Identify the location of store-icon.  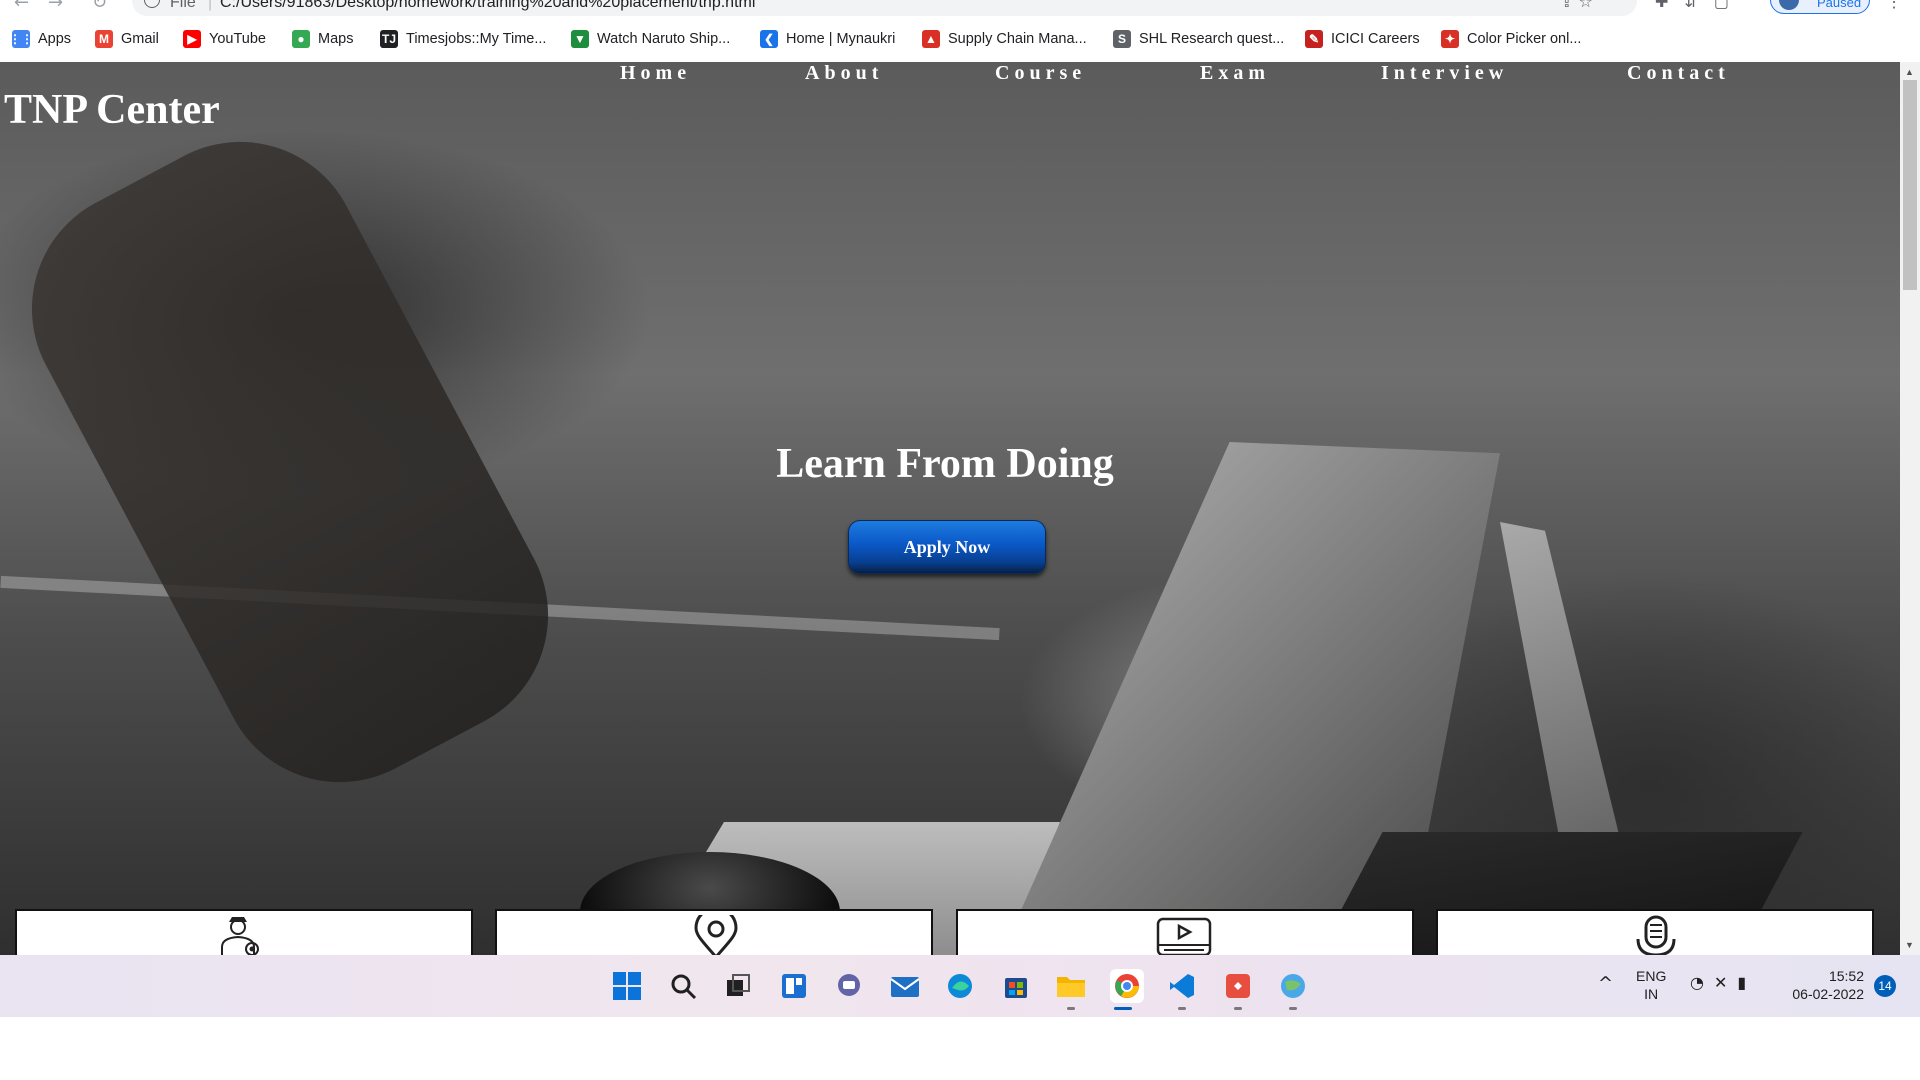
(1016, 986).